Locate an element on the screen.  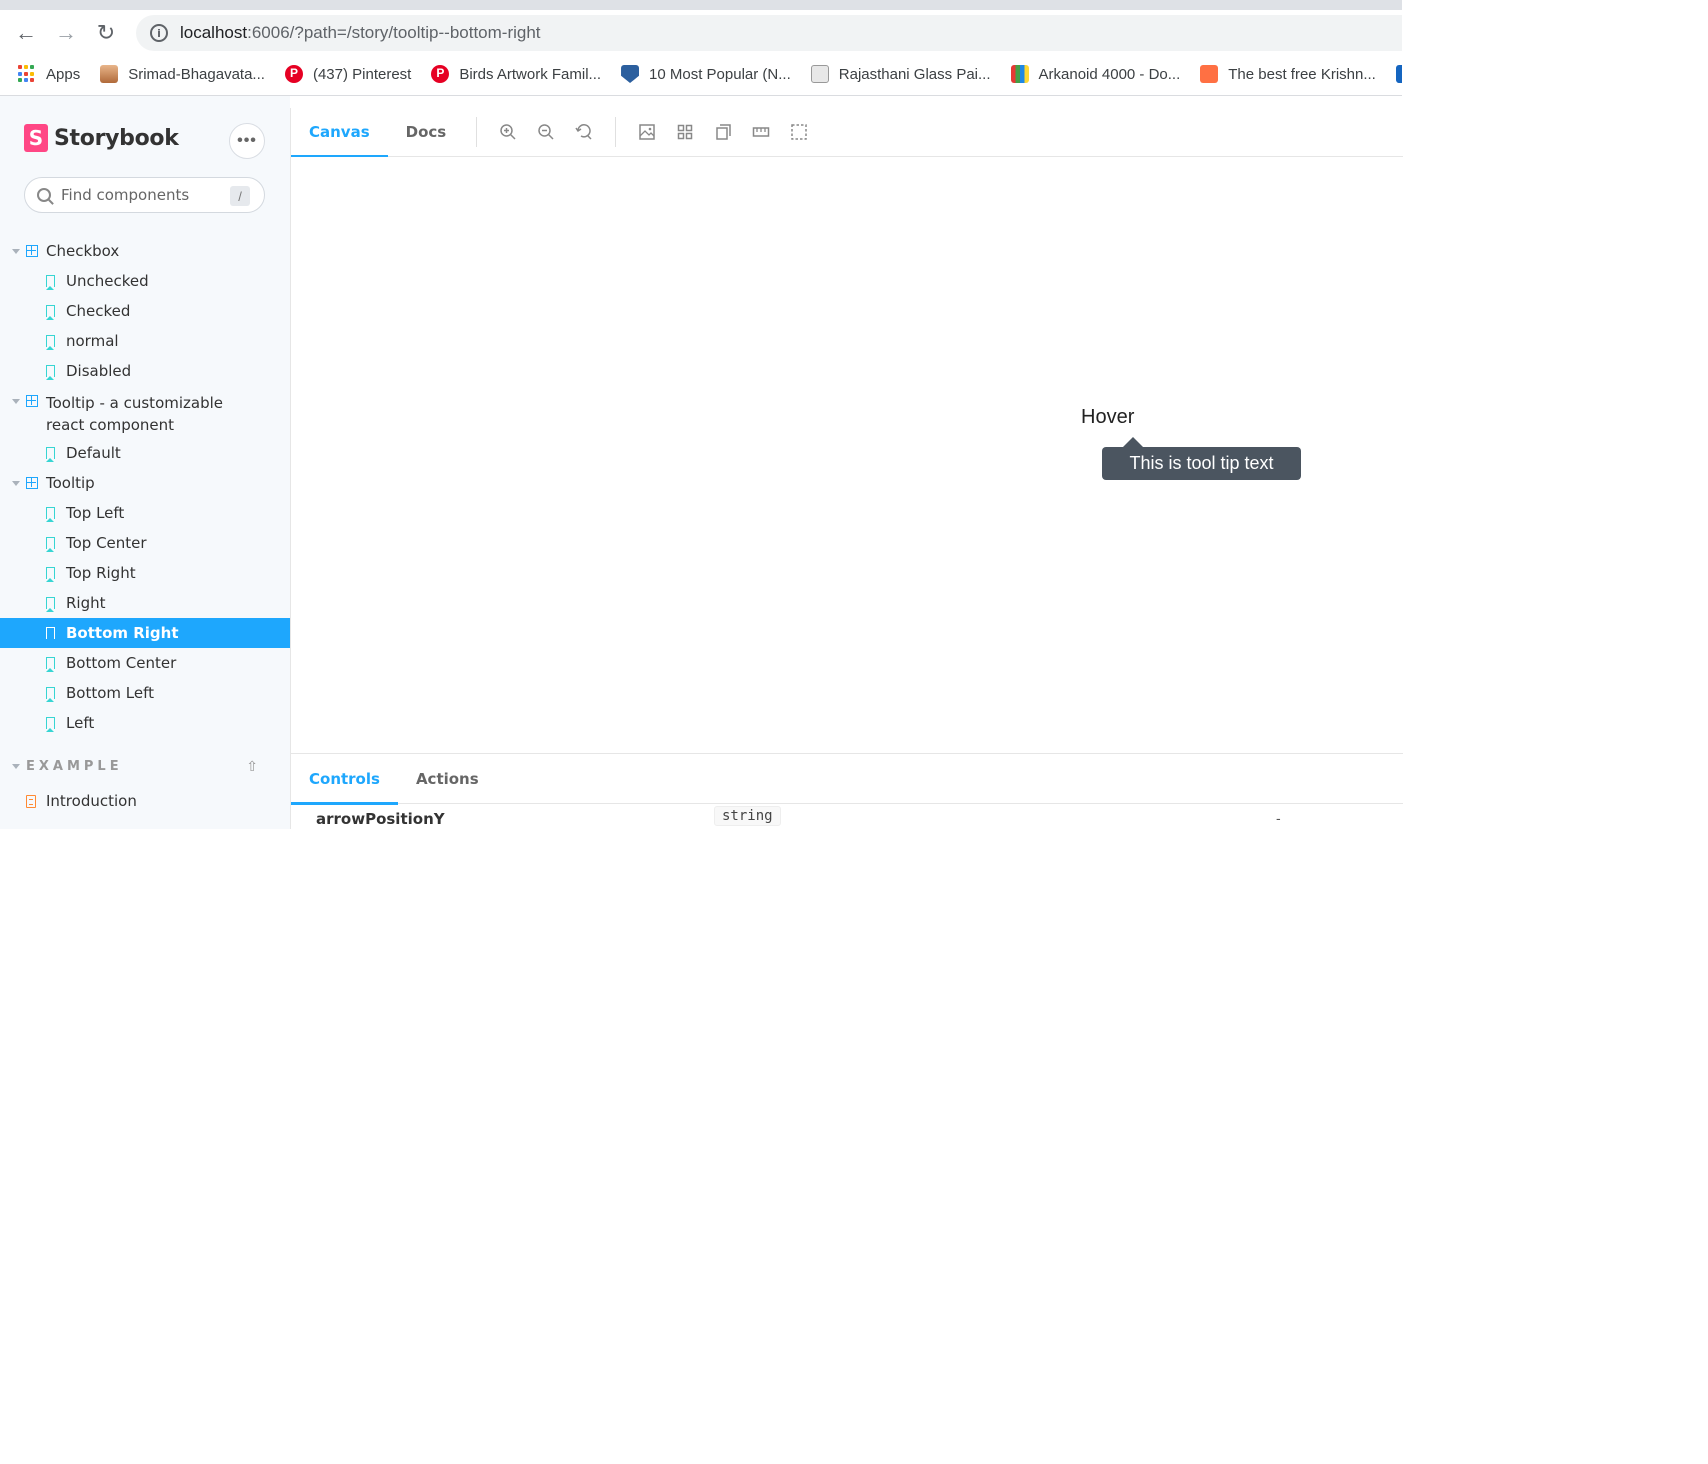
outline-icon is located at coordinates (799, 132).